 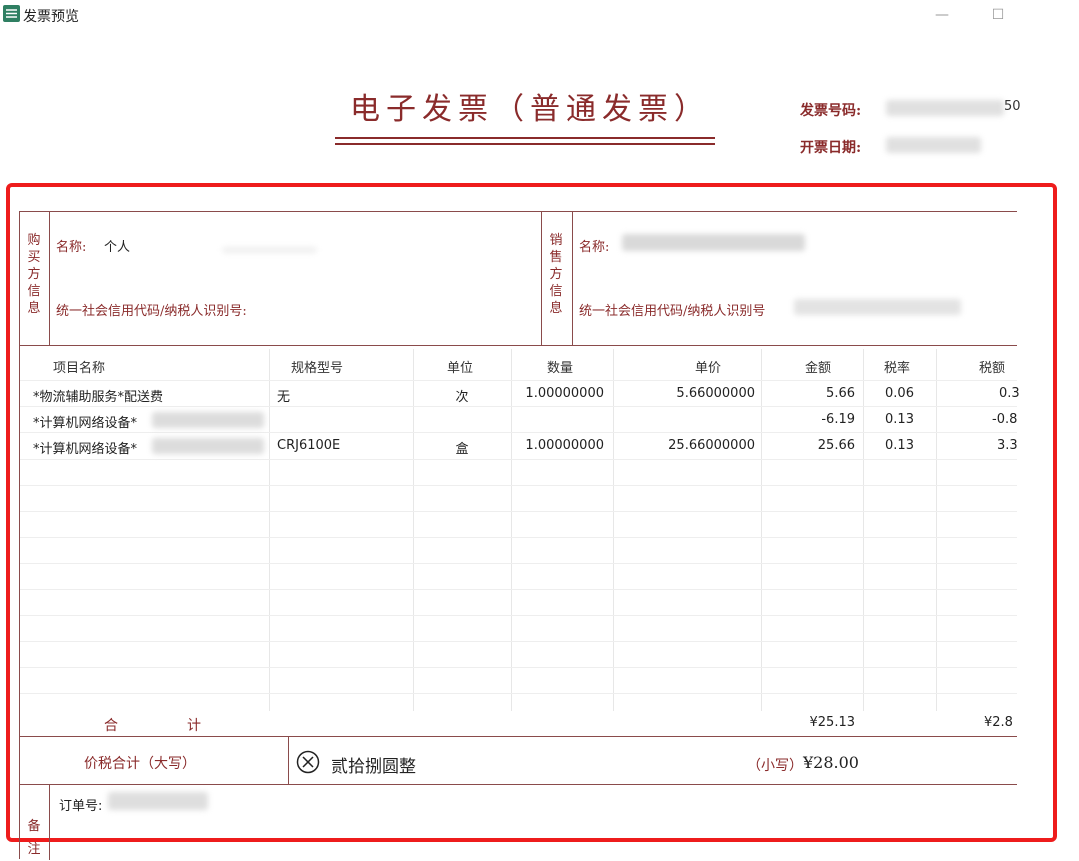 I want to click on party-bottom-border, so click(x=518, y=345).